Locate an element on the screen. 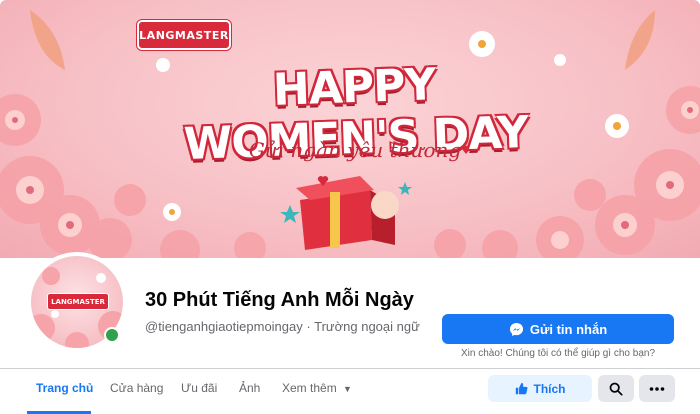 This screenshot has height=414, width=700. brand-logo-text: LANGMASTER is located at coordinates (184, 35).